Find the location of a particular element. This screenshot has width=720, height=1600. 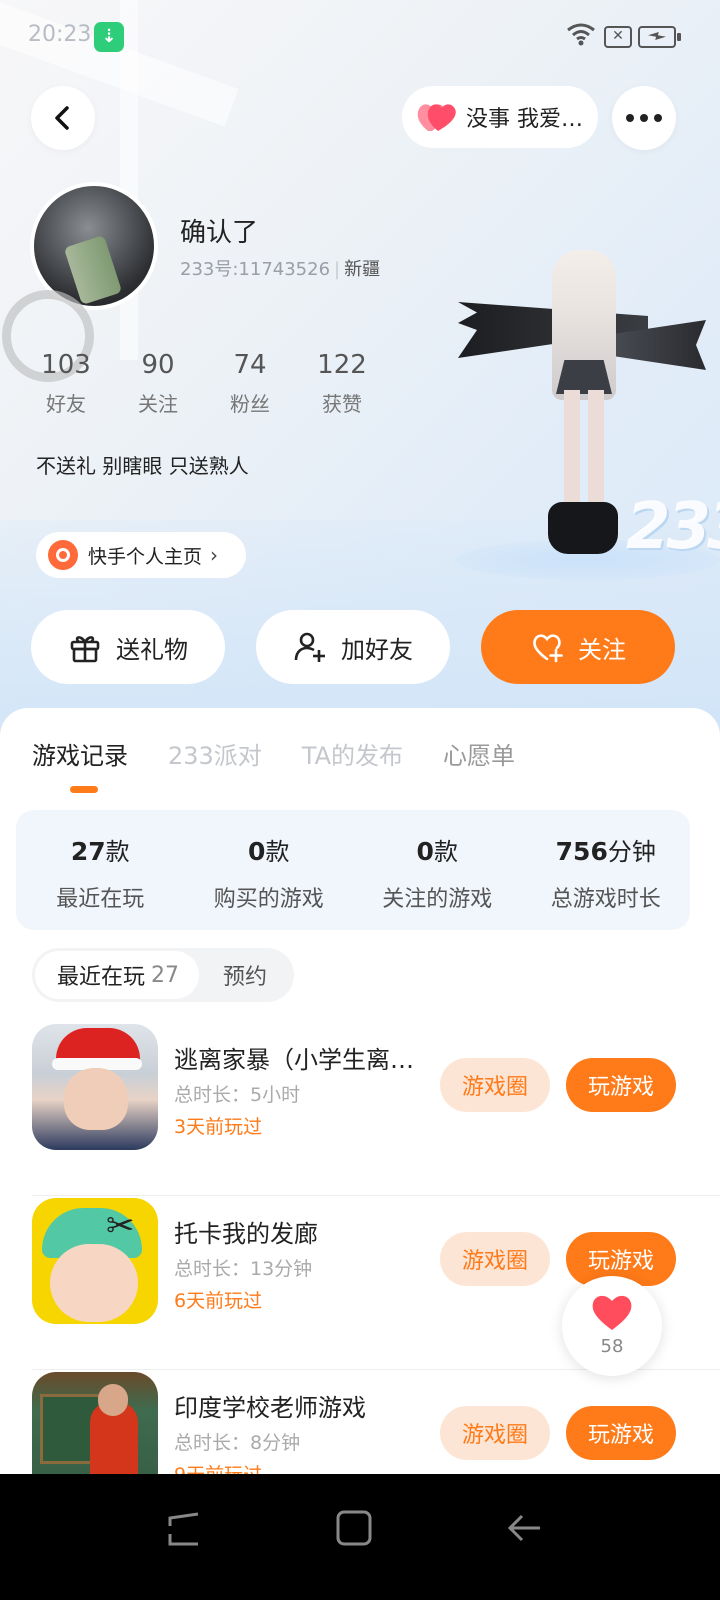

more-dots-icon is located at coordinates (644, 118).